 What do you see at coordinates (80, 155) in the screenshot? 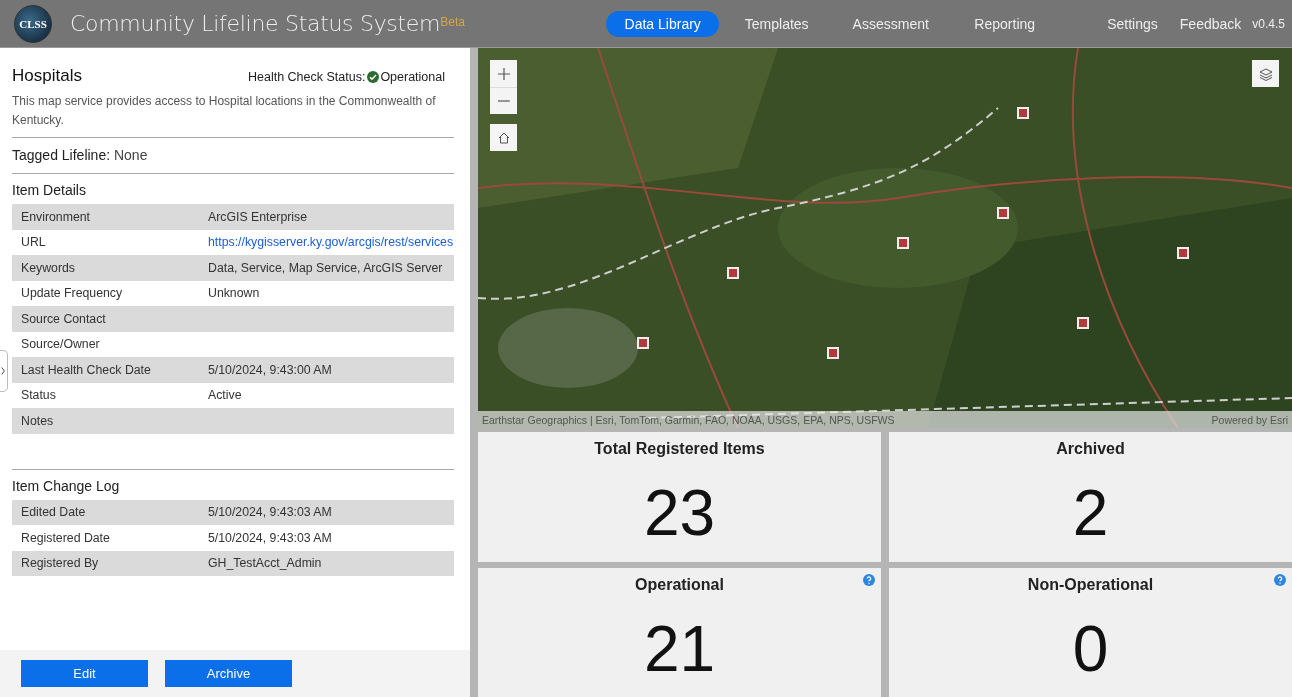
I see `tagged-lifeline: Tagged Lifeline: None` at bounding box center [80, 155].